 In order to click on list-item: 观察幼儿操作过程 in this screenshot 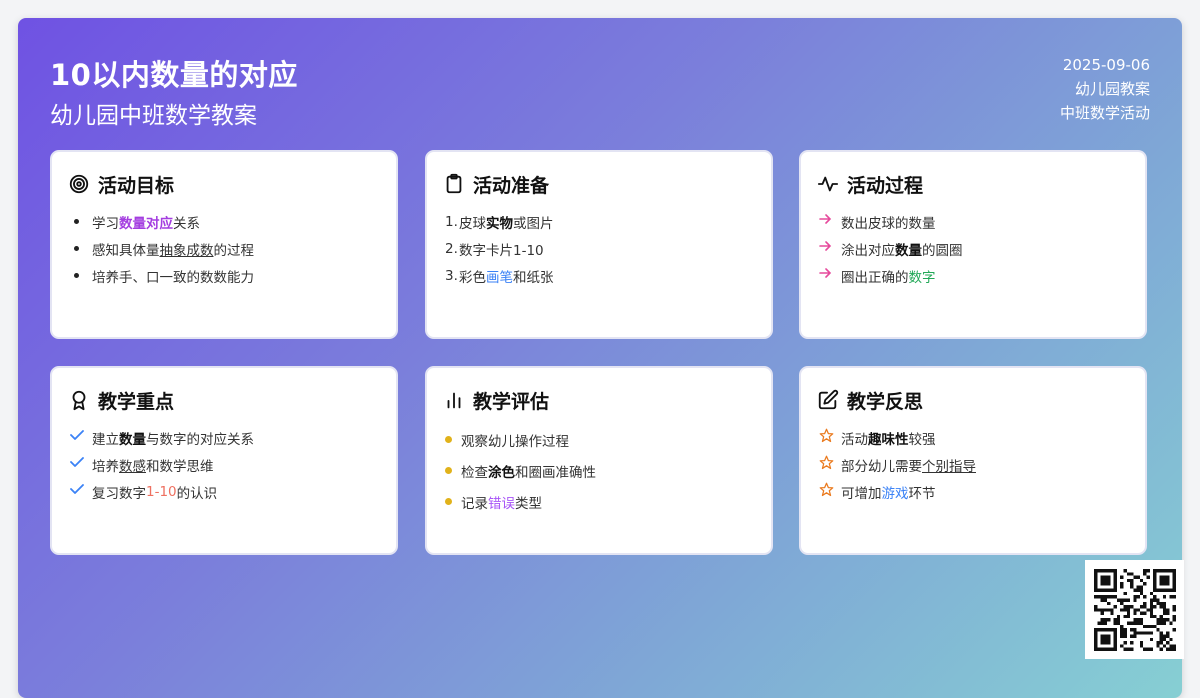, I will do `click(603, 439)`.